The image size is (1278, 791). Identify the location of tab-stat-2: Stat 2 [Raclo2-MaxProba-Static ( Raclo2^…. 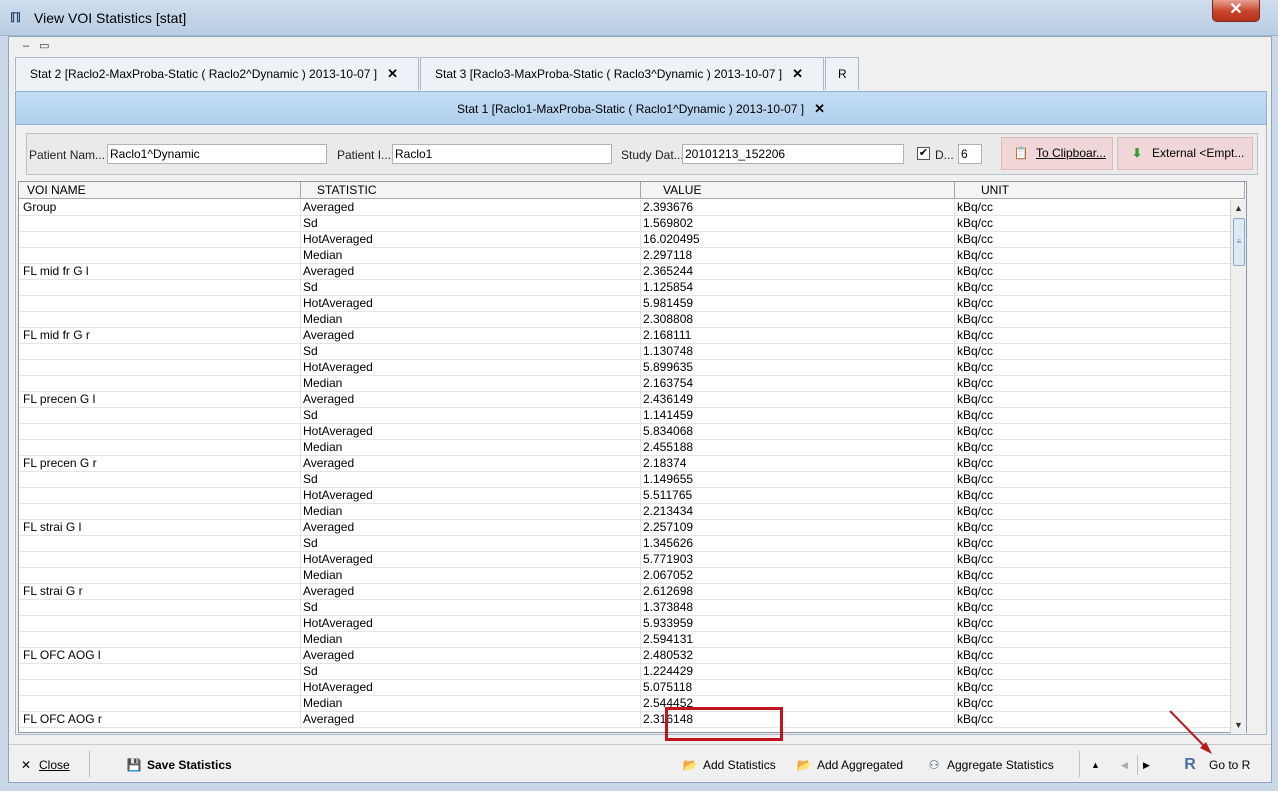
(217, 73).